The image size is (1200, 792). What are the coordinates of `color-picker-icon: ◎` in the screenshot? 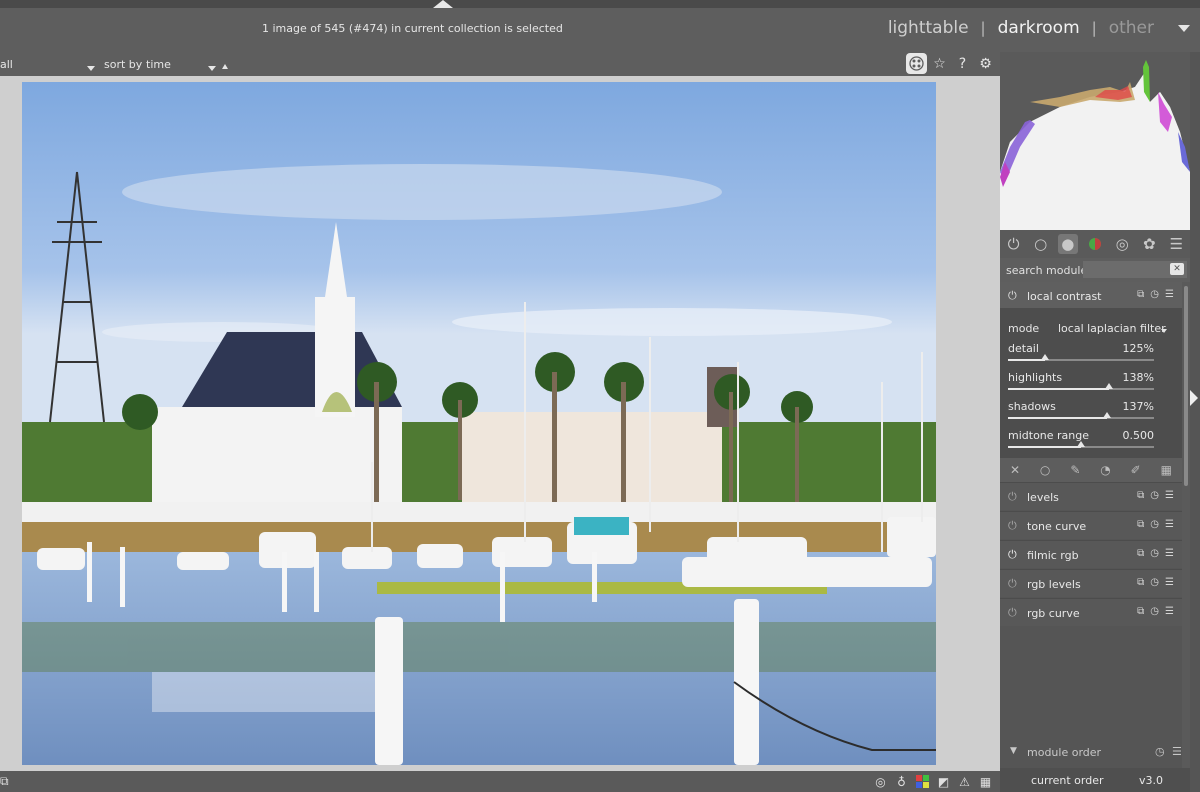 It's located at (880, 781).